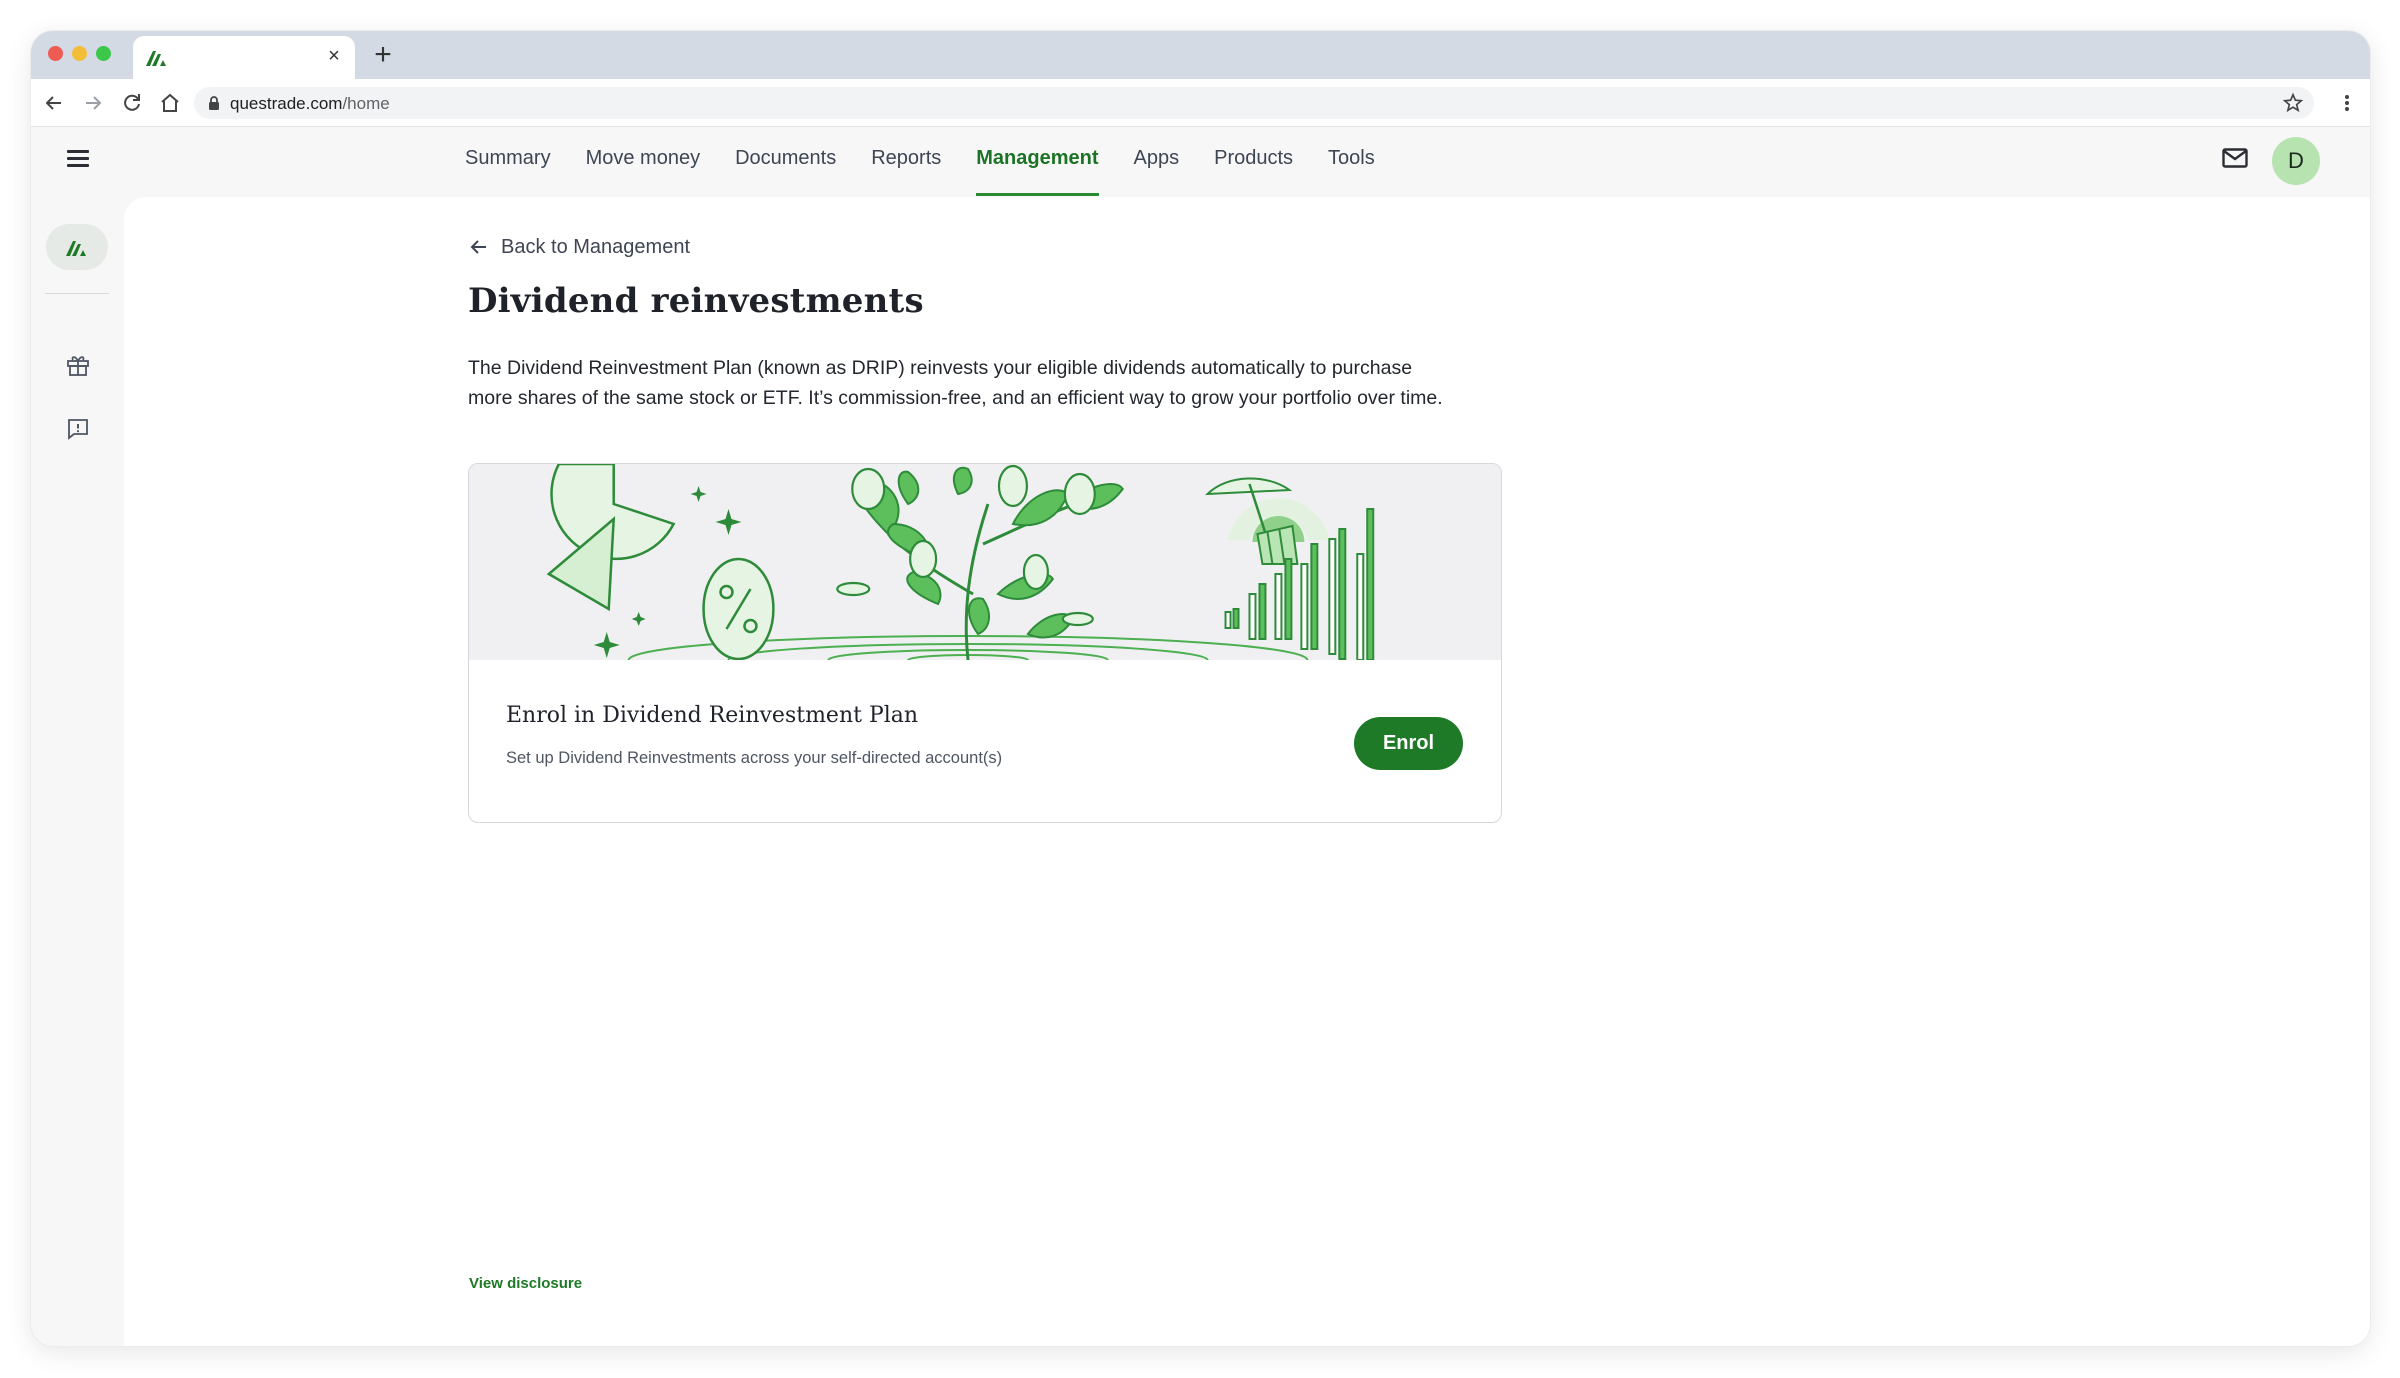 This screenshot has height=1378, width=2400. I want to click on nav-item-products: Products, so click(1253, 162).